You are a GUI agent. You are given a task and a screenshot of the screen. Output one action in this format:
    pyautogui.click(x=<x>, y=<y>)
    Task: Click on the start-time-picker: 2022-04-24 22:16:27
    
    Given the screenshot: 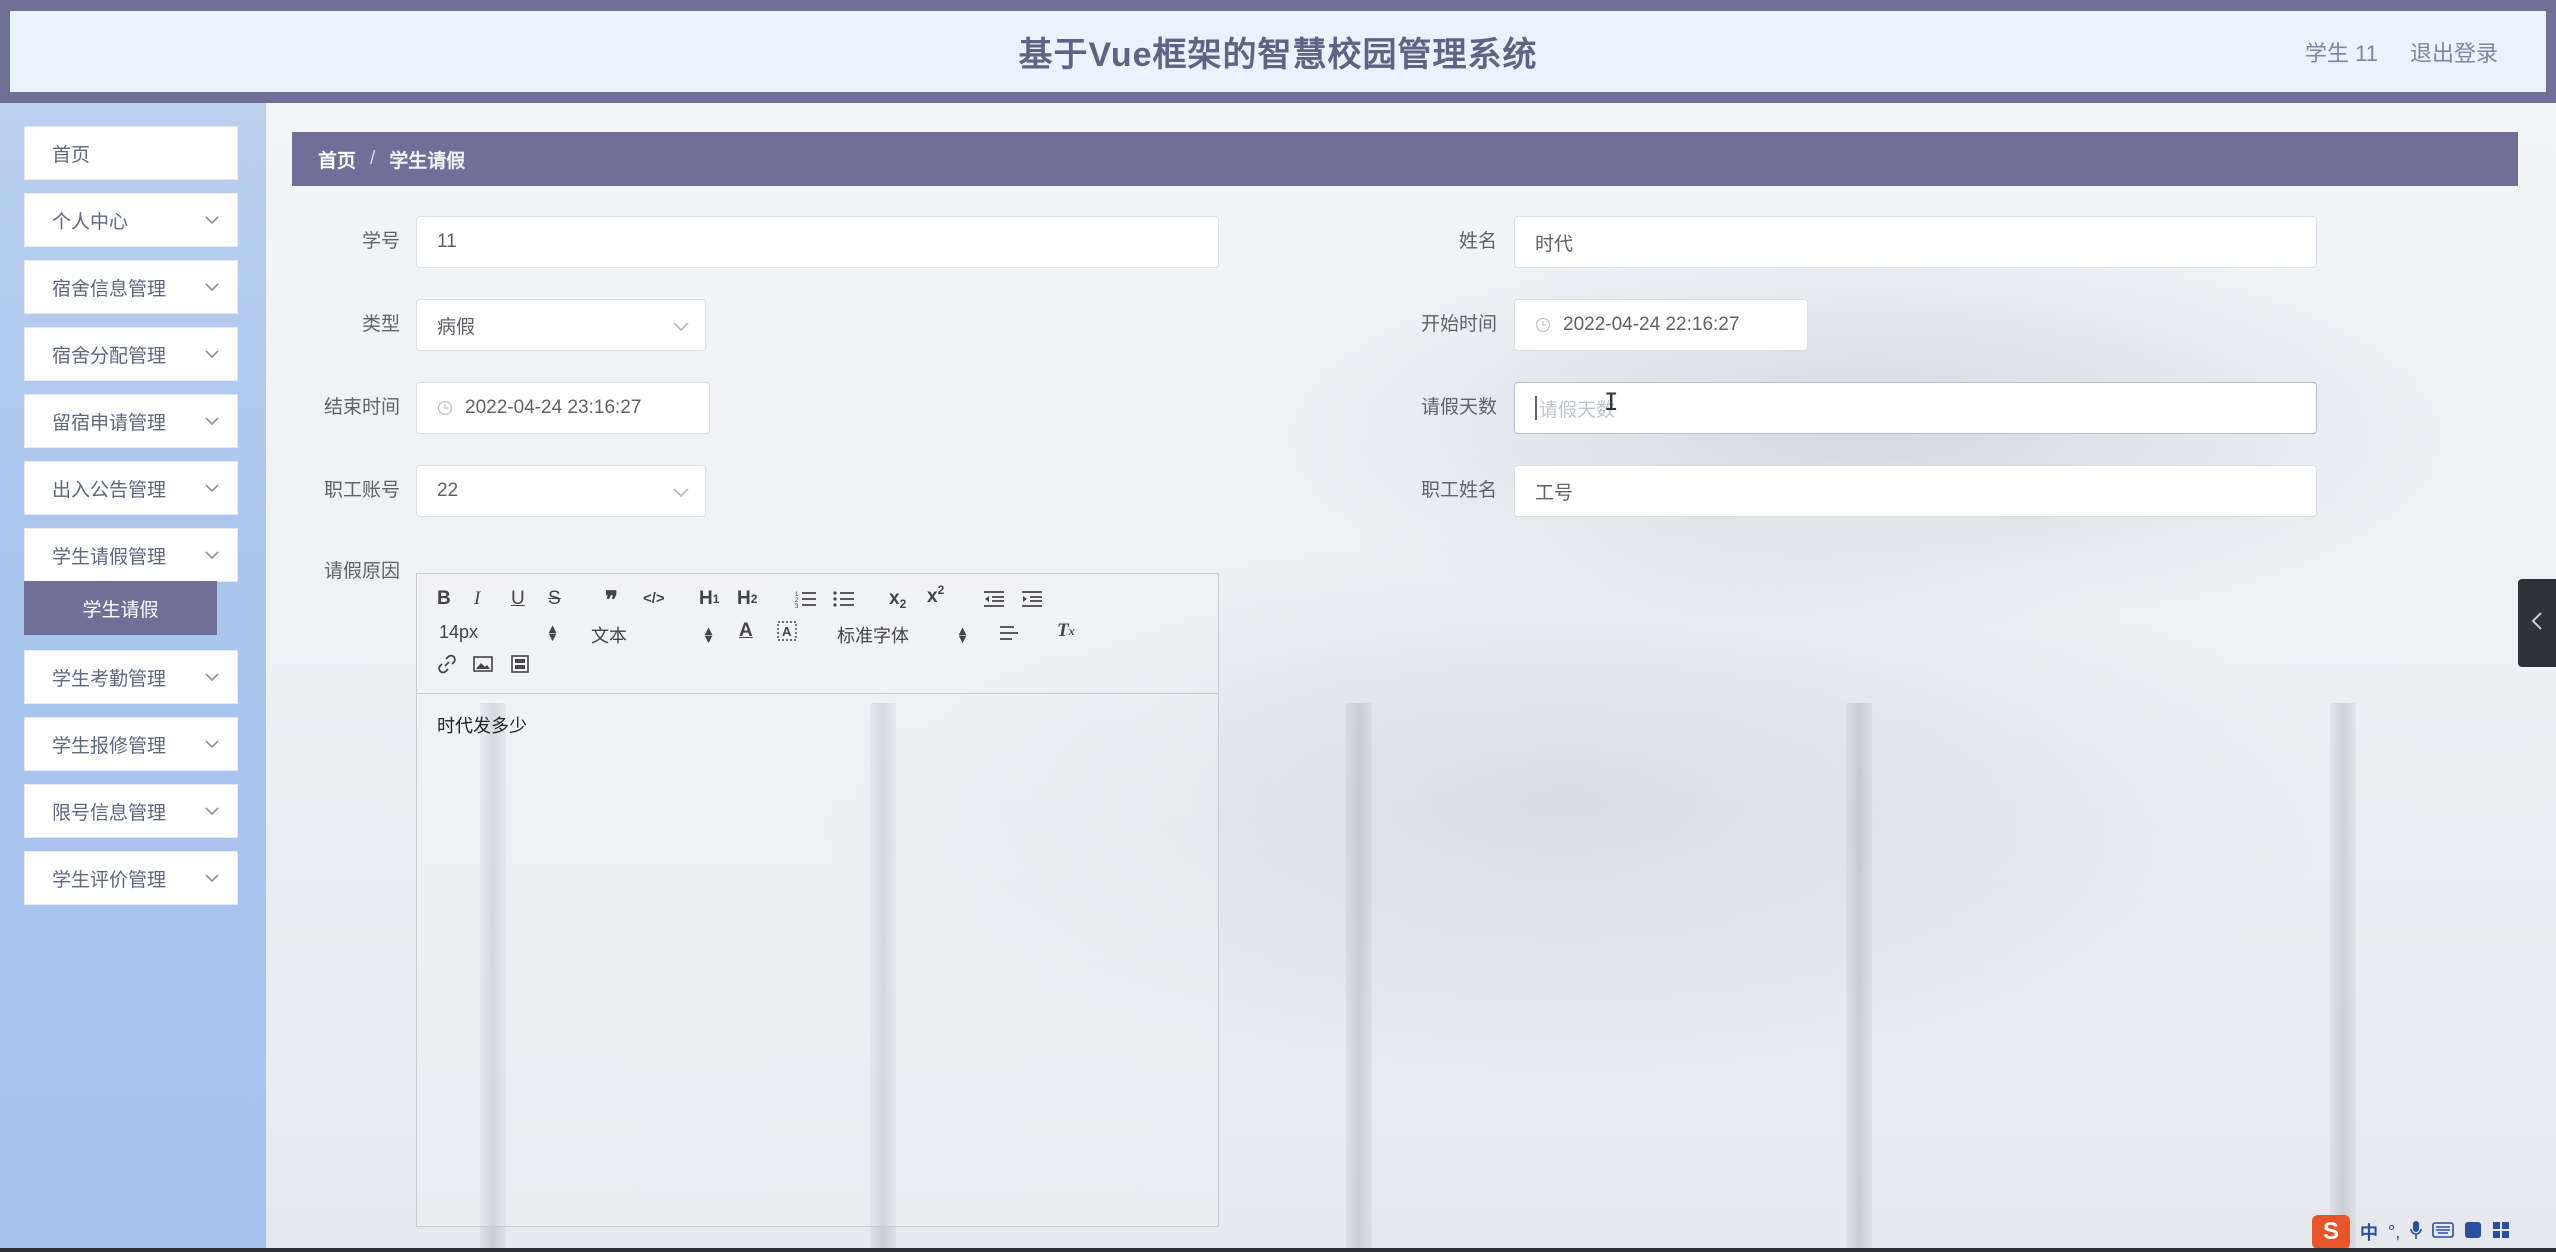 What is the action you would take?
    pyautogui.click(x=1661, y=325)
    